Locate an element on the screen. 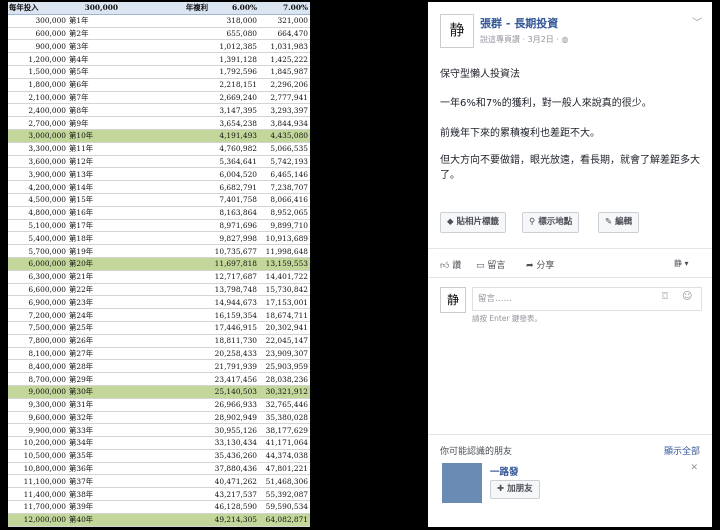 Image resolution: width=720 pixels, height=530 pixels. cell: 1,800,000 is located at coordinates (38, 85).